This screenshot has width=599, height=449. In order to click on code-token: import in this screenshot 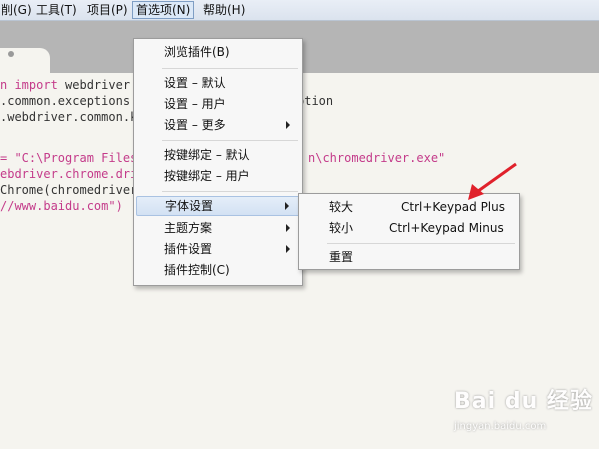, I will do `click(36, 85)`.